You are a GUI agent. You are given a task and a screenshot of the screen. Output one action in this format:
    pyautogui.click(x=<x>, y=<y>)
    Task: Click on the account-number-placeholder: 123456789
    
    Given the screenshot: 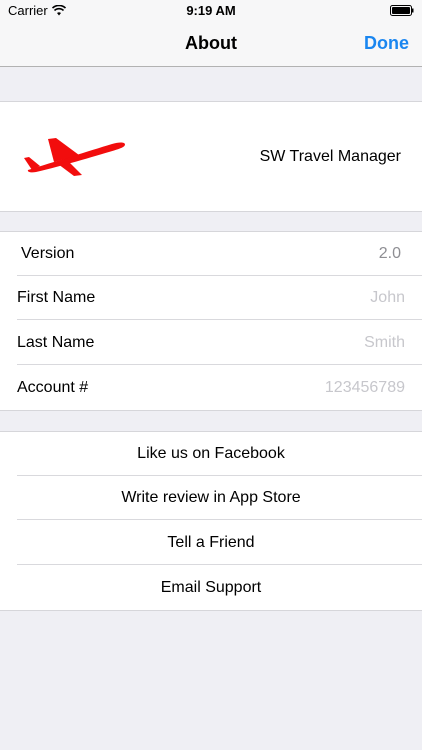 What is the action you would take?
    pyautogui.click(x=365, y=388)
    